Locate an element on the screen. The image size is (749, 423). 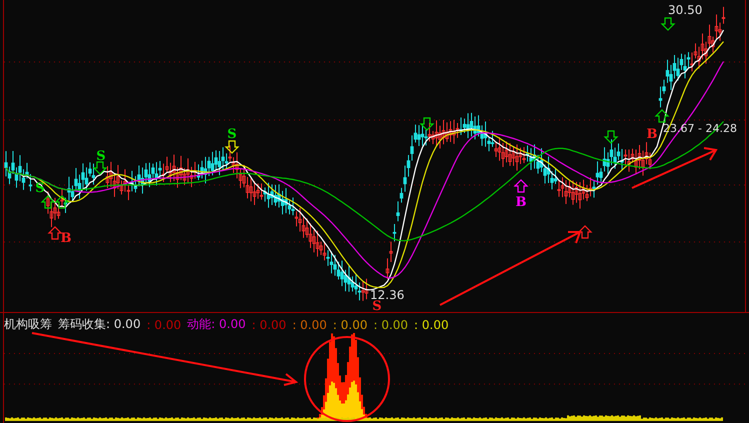
price-label: 30.50 is located at coordinates (685, 10).